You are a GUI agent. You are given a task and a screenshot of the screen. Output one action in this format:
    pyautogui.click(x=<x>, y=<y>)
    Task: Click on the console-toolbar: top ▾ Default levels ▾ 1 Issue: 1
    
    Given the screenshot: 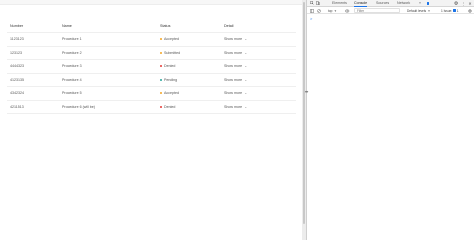 What is the action you would take?
    pyautogui.click(x=390, y=10)
    